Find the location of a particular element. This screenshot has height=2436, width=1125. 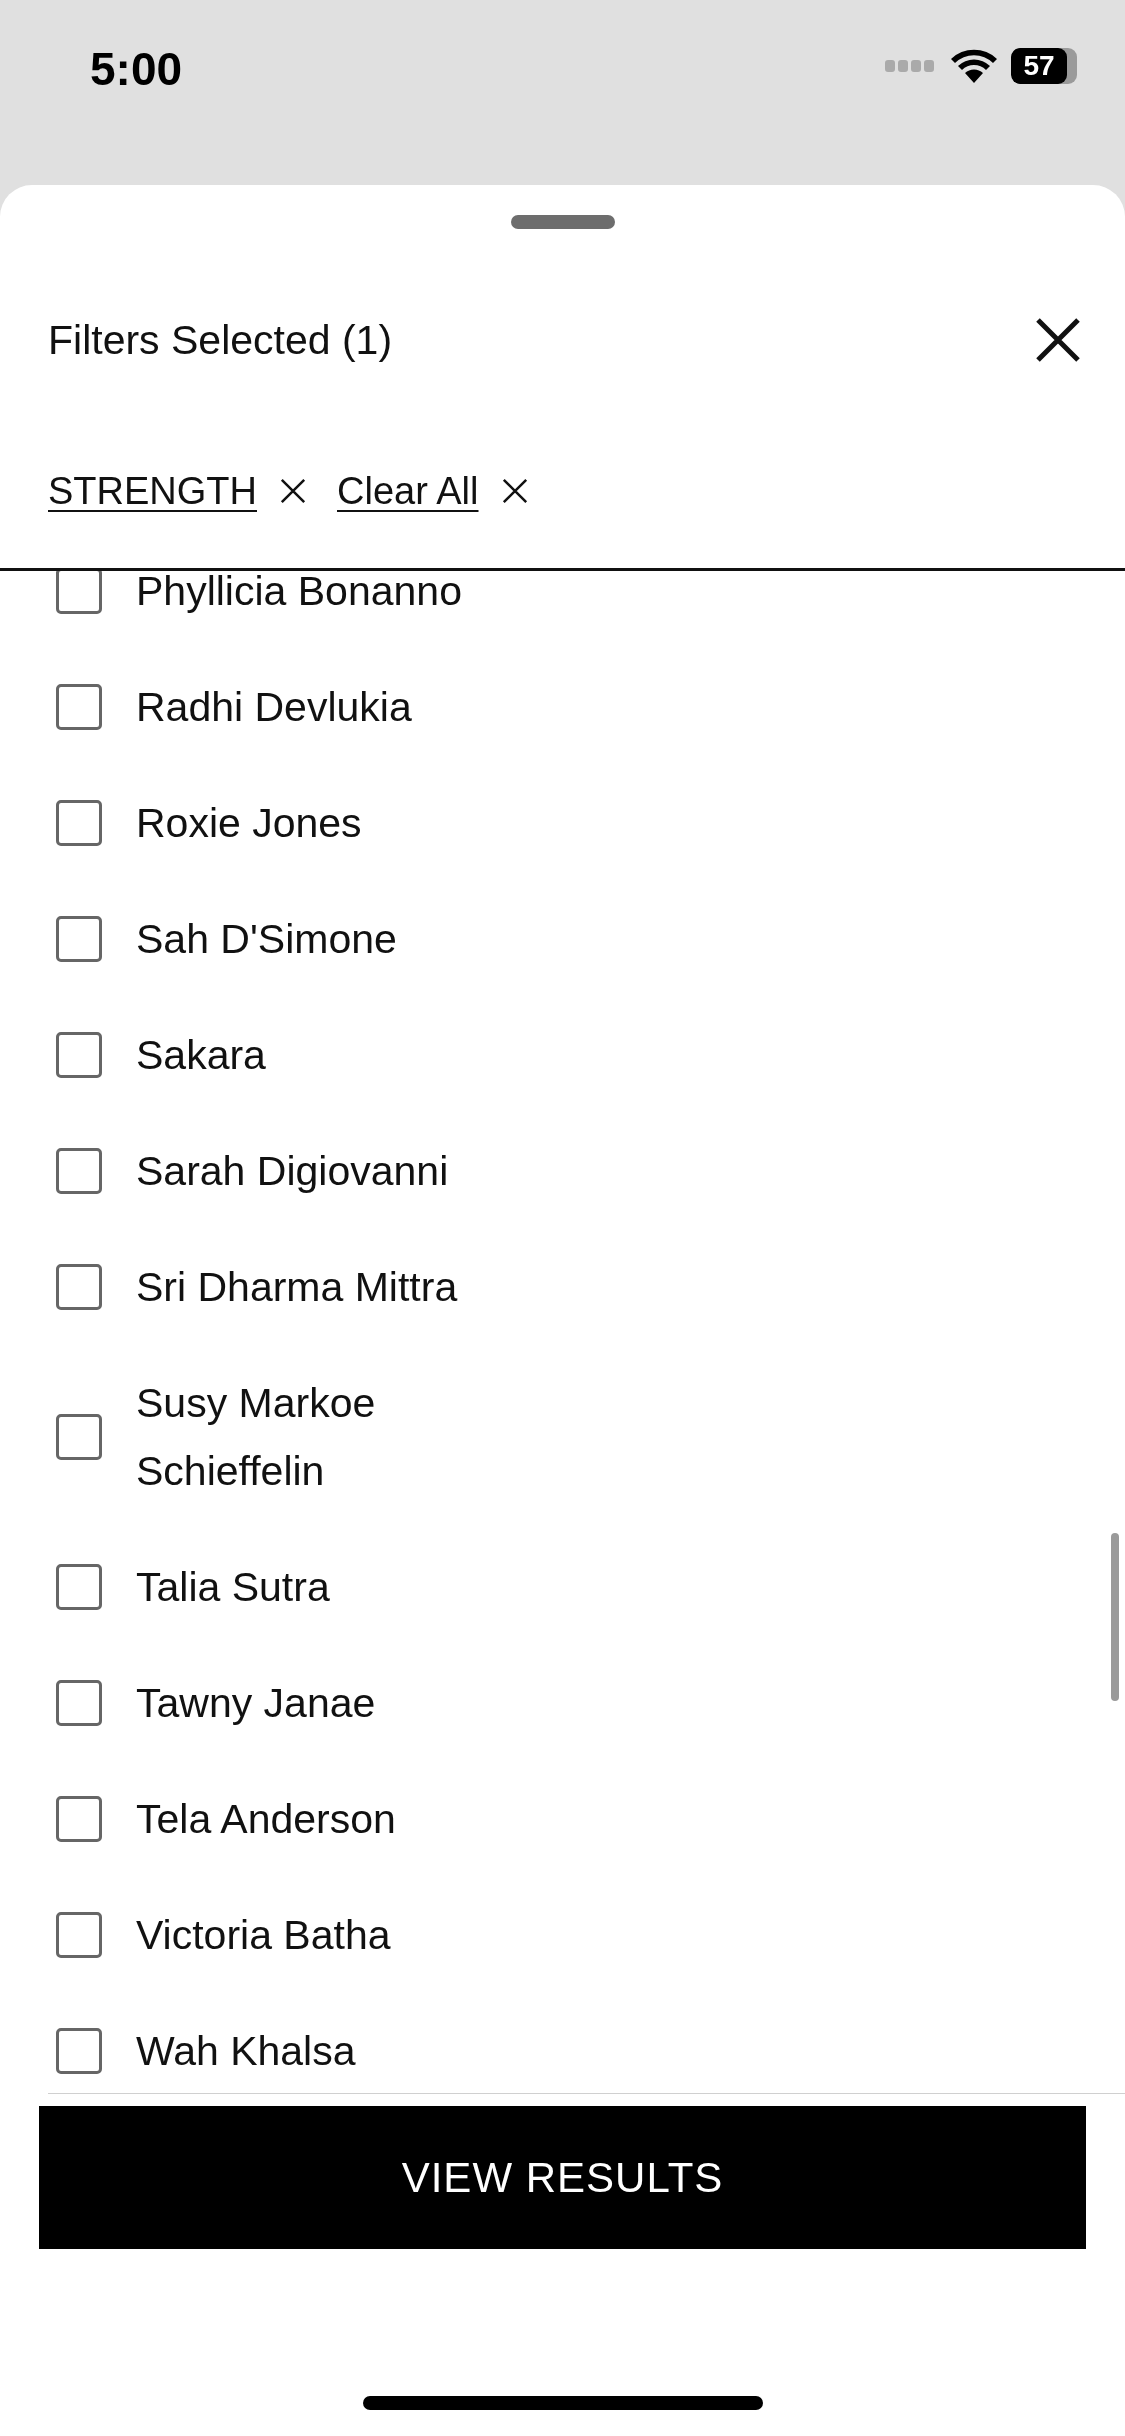

option-label: Sakara is located at coordinates (201, 1055).